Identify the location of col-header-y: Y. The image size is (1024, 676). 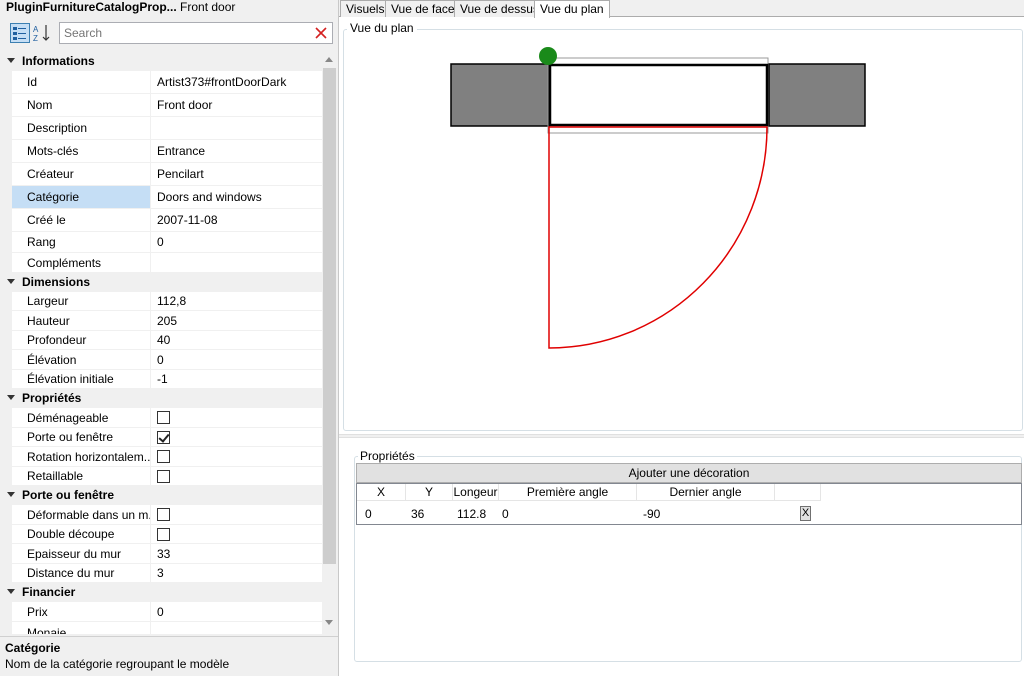
(429, 492).